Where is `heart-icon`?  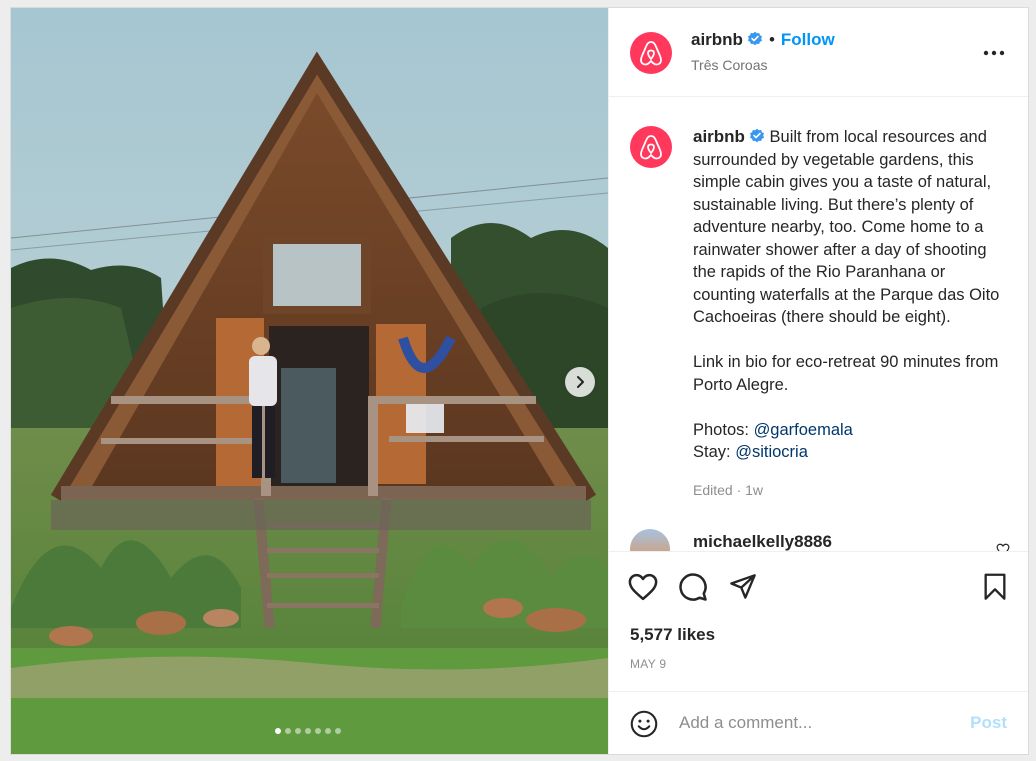 heart-icon is located at coordinates (643, 587).